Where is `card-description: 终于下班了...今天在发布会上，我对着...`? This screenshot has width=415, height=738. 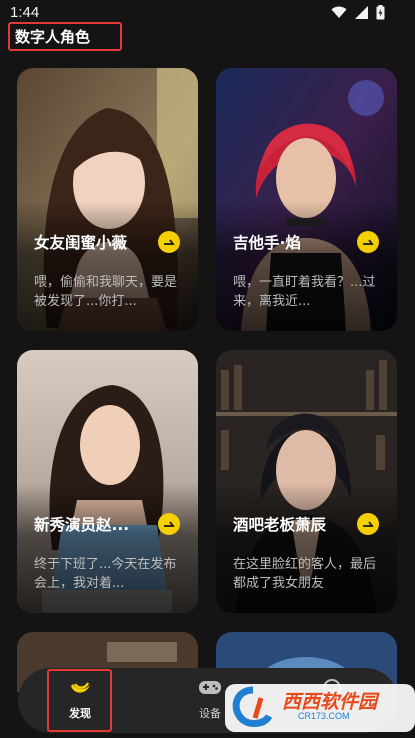 card-description: 终于下班了...今天在发布会上，我对着... is located at coordinates (105, 574).